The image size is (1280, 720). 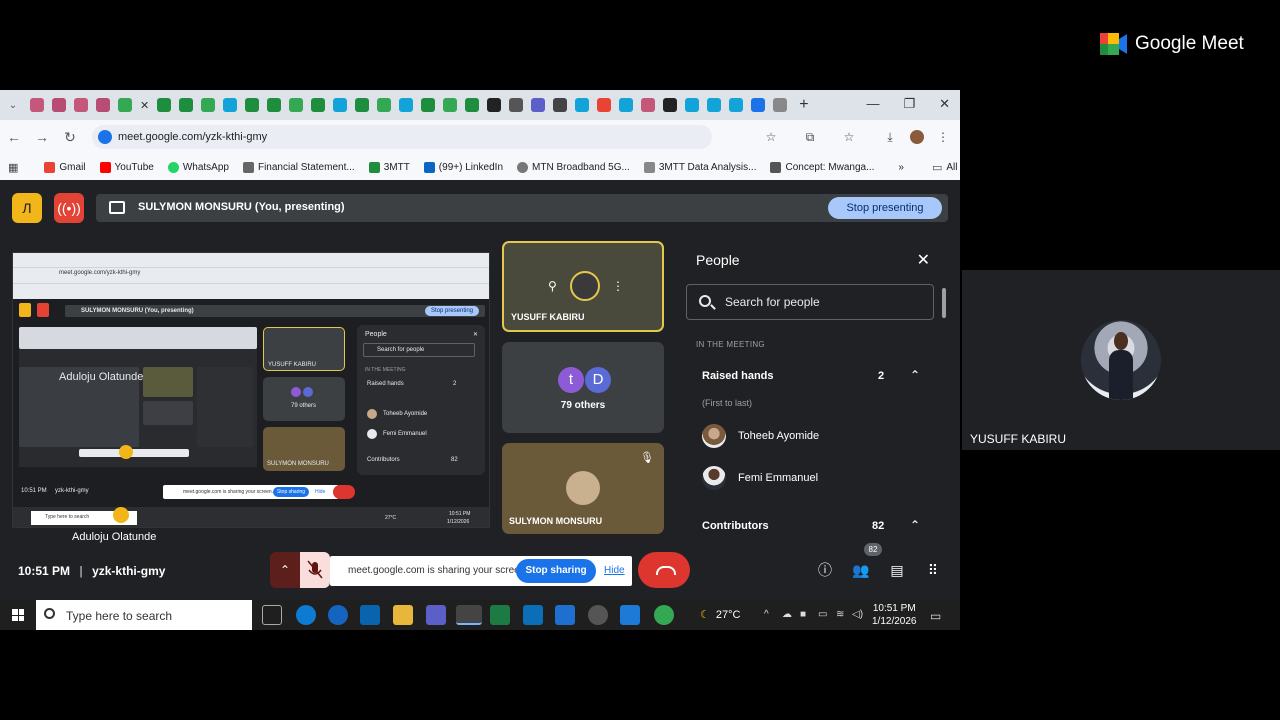 I want to click on calculator-icon, so click(x=533, y=615).